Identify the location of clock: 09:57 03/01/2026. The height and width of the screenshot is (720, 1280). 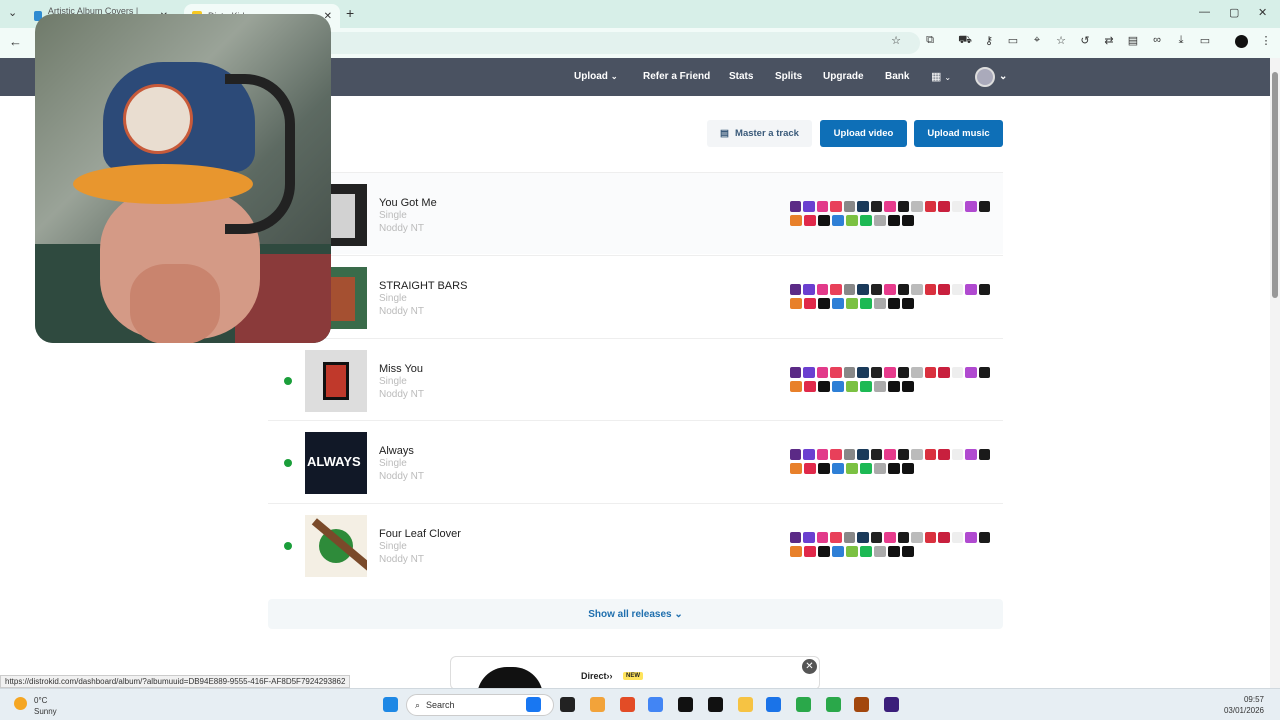
(1244, 705).